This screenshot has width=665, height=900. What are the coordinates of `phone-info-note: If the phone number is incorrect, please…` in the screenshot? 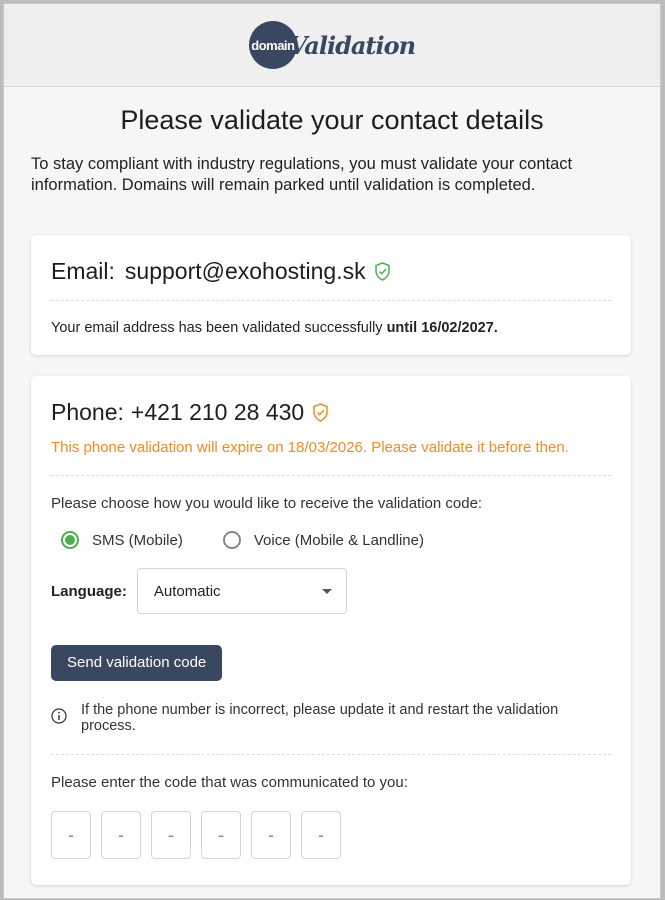 It's located at (331, 718).